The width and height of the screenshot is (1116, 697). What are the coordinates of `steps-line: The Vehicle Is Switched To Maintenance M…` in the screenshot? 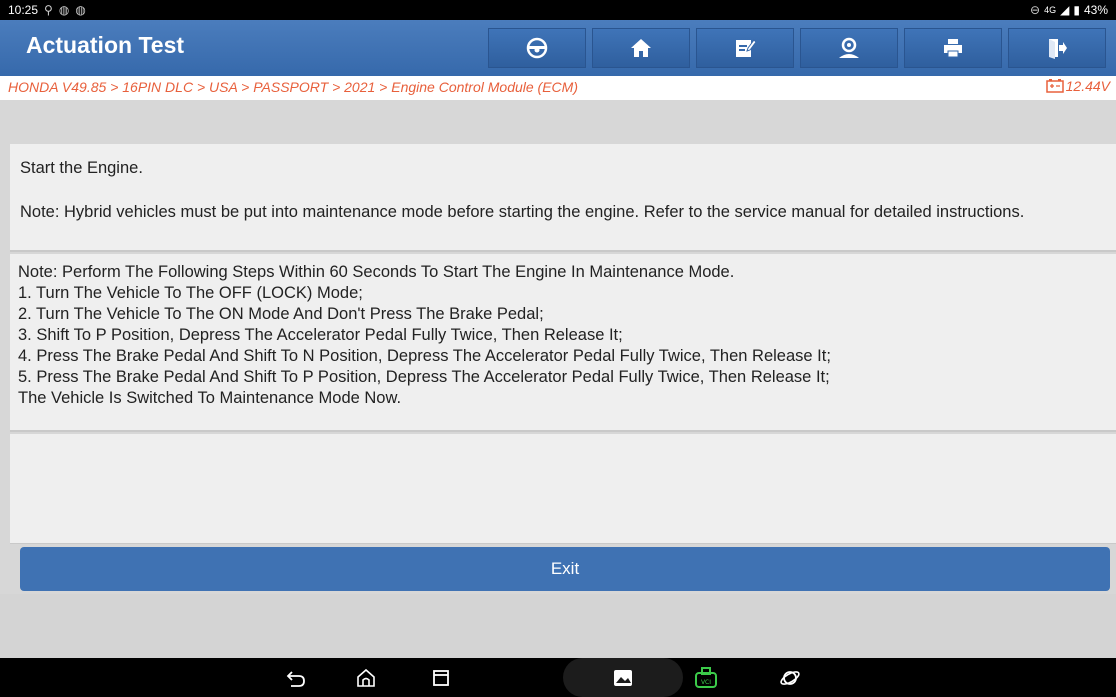 It's located at (210, 398).